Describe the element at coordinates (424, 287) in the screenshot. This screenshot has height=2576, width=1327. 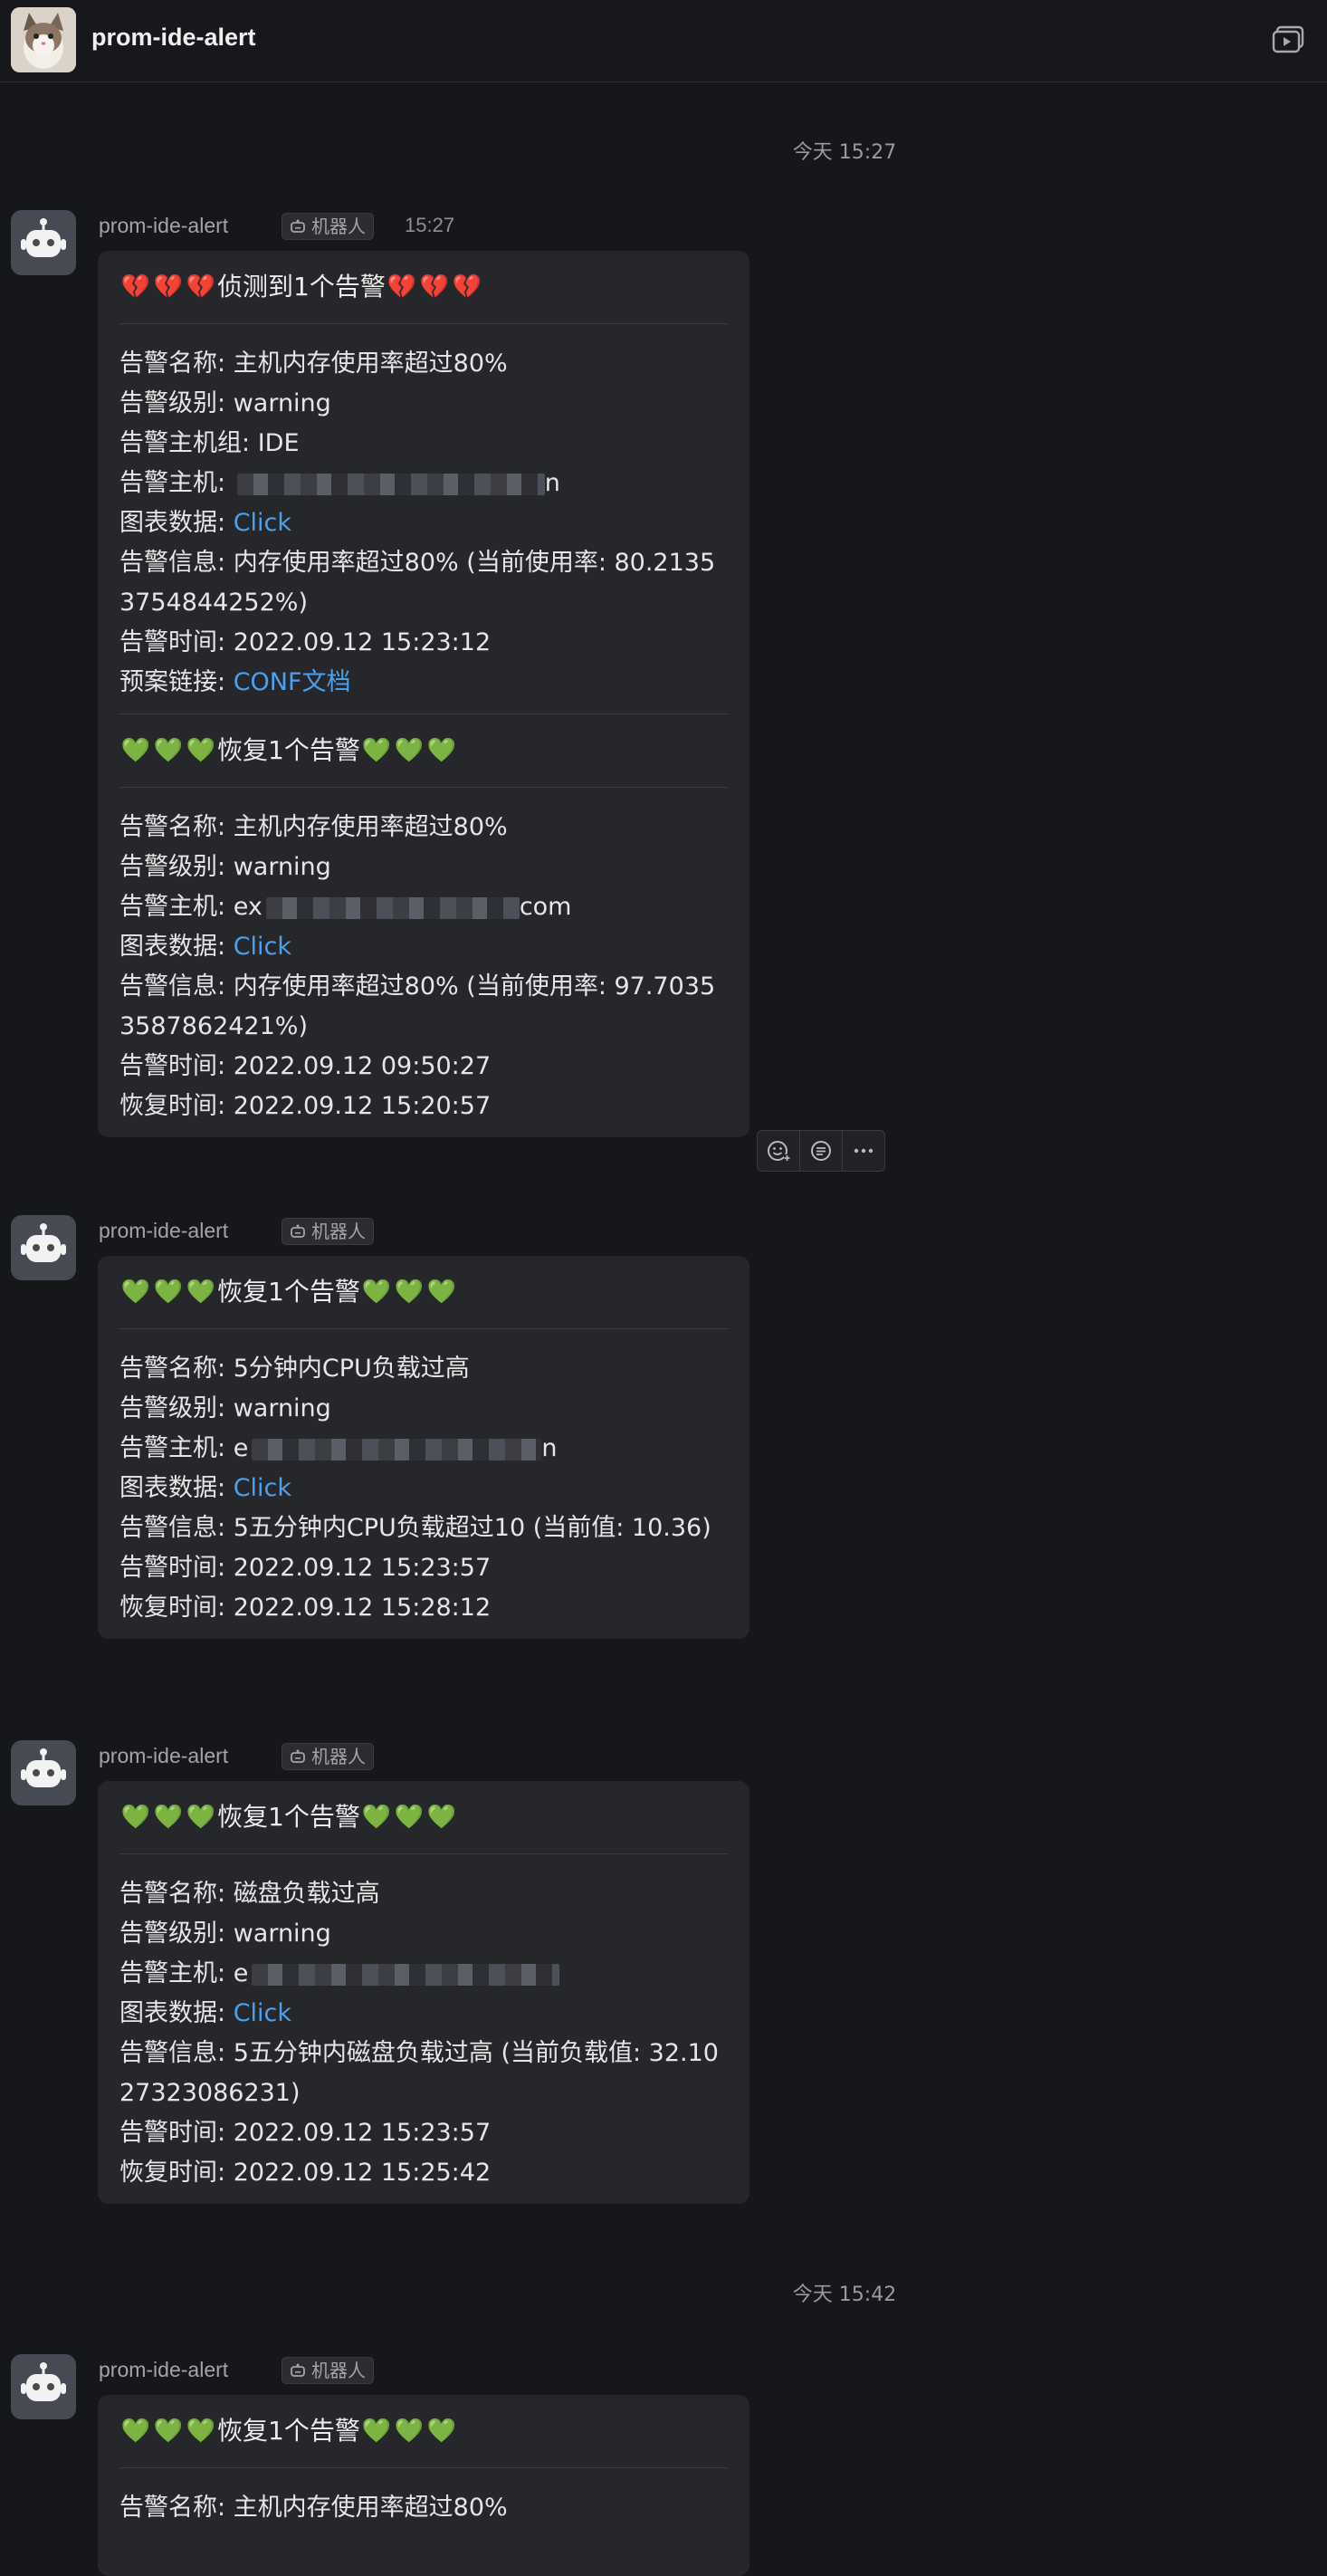
I see `card-title: 💔 💔 💔 侦测到1个告警 💔 💔 💔` at that location.